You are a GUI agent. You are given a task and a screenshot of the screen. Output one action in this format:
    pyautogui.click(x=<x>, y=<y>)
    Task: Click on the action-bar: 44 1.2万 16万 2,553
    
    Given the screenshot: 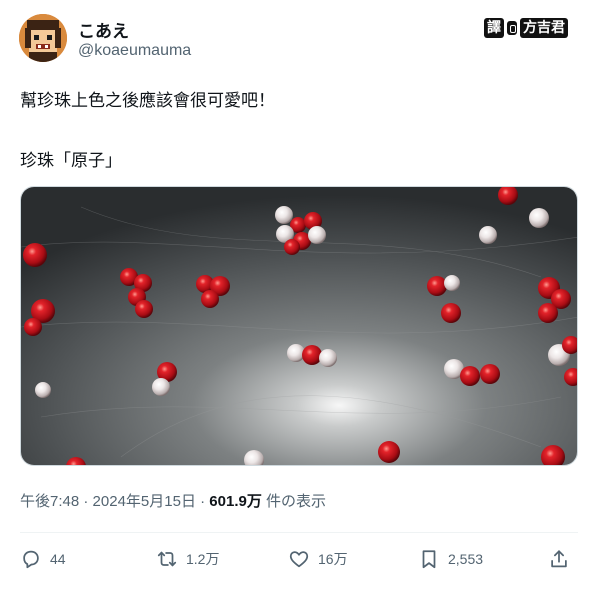 What is the action you would take?
    pyautogui.click(x=299, y=563)
    